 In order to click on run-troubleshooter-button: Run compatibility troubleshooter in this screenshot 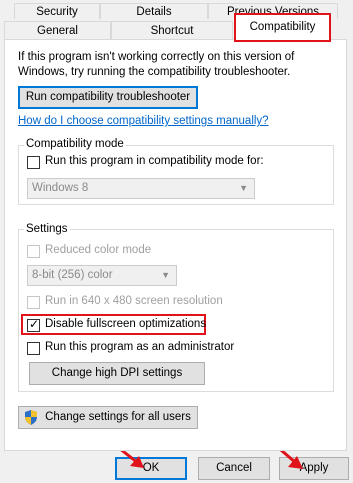, I will do `click(108, 97)`.